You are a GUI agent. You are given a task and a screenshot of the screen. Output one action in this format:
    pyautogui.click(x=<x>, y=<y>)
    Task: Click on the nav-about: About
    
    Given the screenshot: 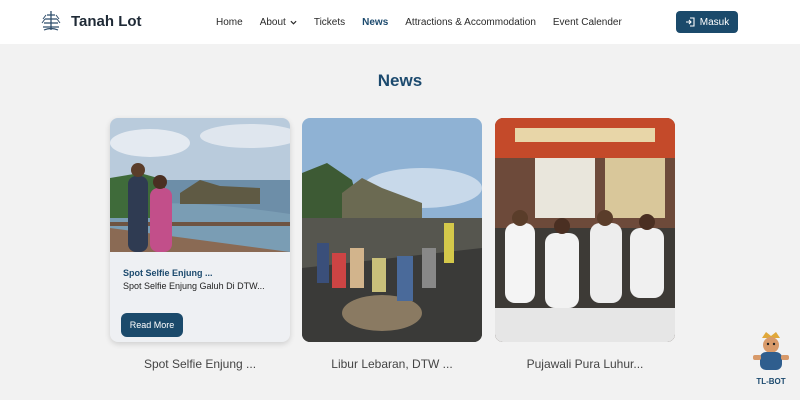 What is the action you would take?
    pyautogui.click(x=278, y=22)
    